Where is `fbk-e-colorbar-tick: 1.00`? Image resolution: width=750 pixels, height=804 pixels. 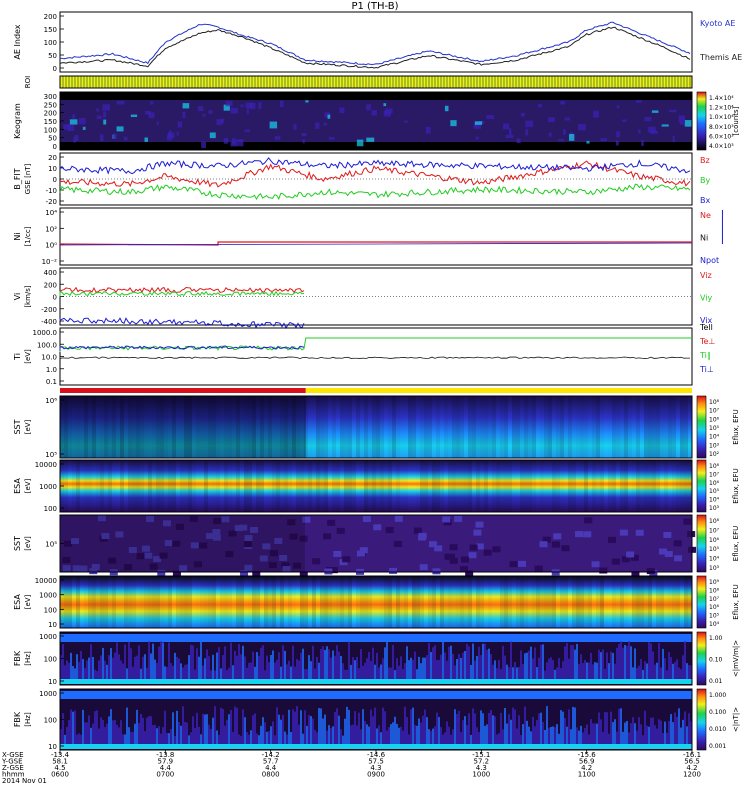 fbk-e-colorbar-tick: 1.00 is located at coordinates (716, 638).